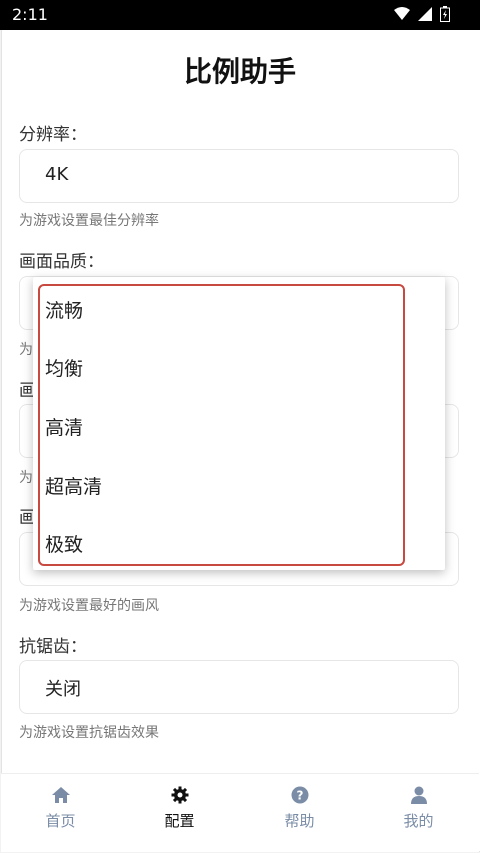 The width and height of the screenshot is (480, 853). Describe the element at coordinates (30, 14) in the screenshot. I see `status-time: 2:11` at that location.